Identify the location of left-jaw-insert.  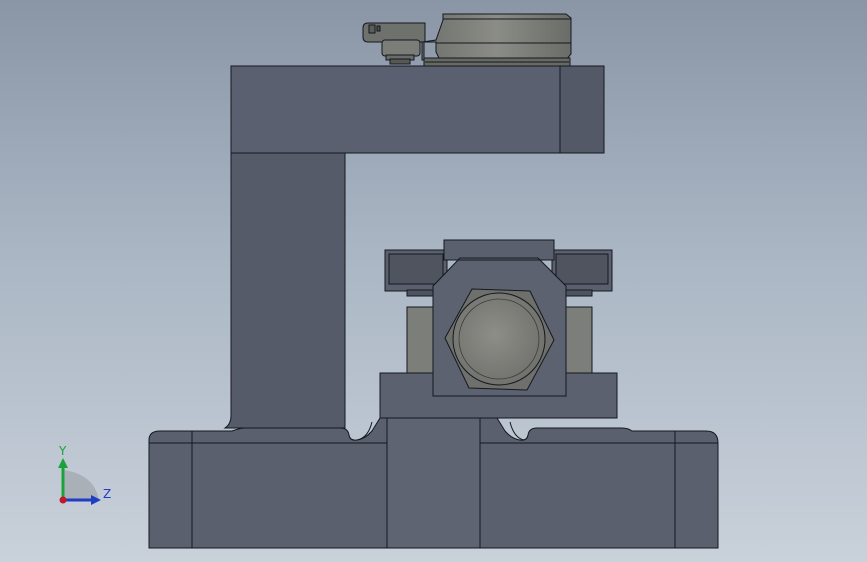
(420, 340).